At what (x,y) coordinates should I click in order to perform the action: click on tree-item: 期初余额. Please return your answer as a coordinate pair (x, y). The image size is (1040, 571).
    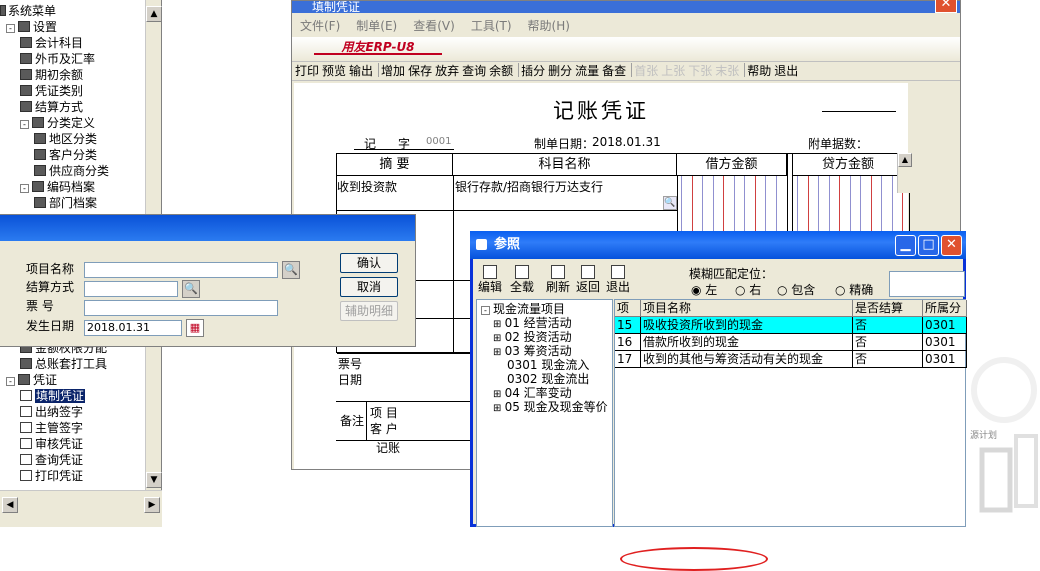
    Looking at the image, I should click on (51, 75).